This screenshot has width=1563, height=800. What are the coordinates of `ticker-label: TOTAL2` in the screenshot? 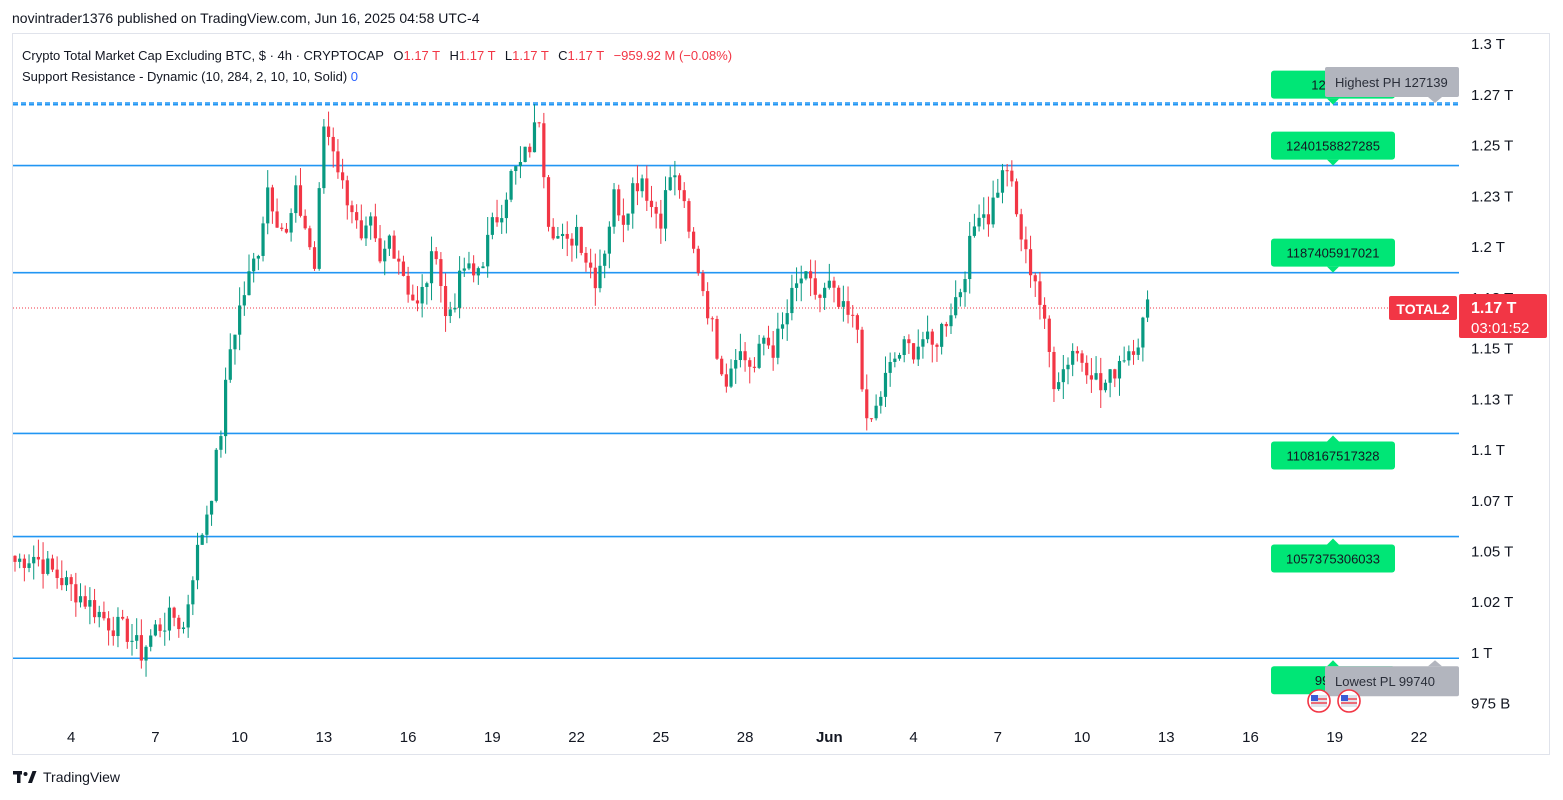 It's located at (1422, 309).